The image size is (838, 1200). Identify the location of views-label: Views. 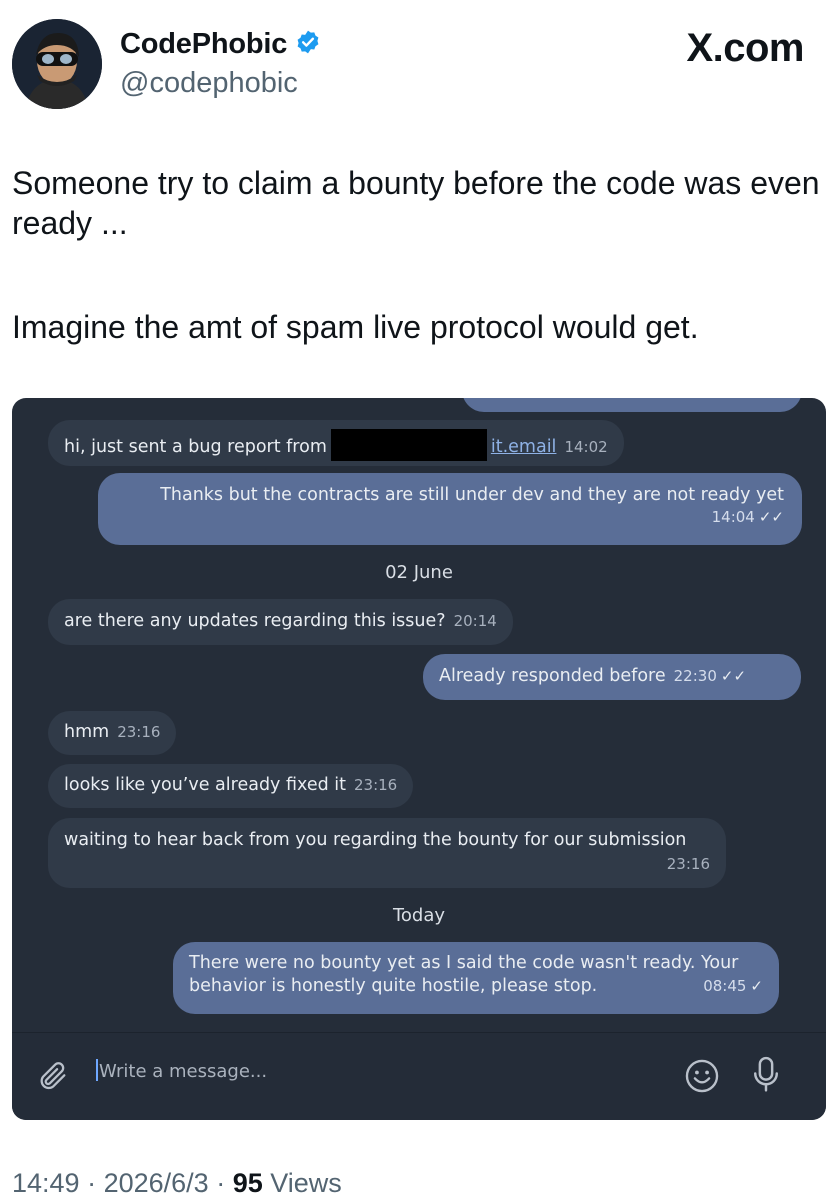
(306, 1183).